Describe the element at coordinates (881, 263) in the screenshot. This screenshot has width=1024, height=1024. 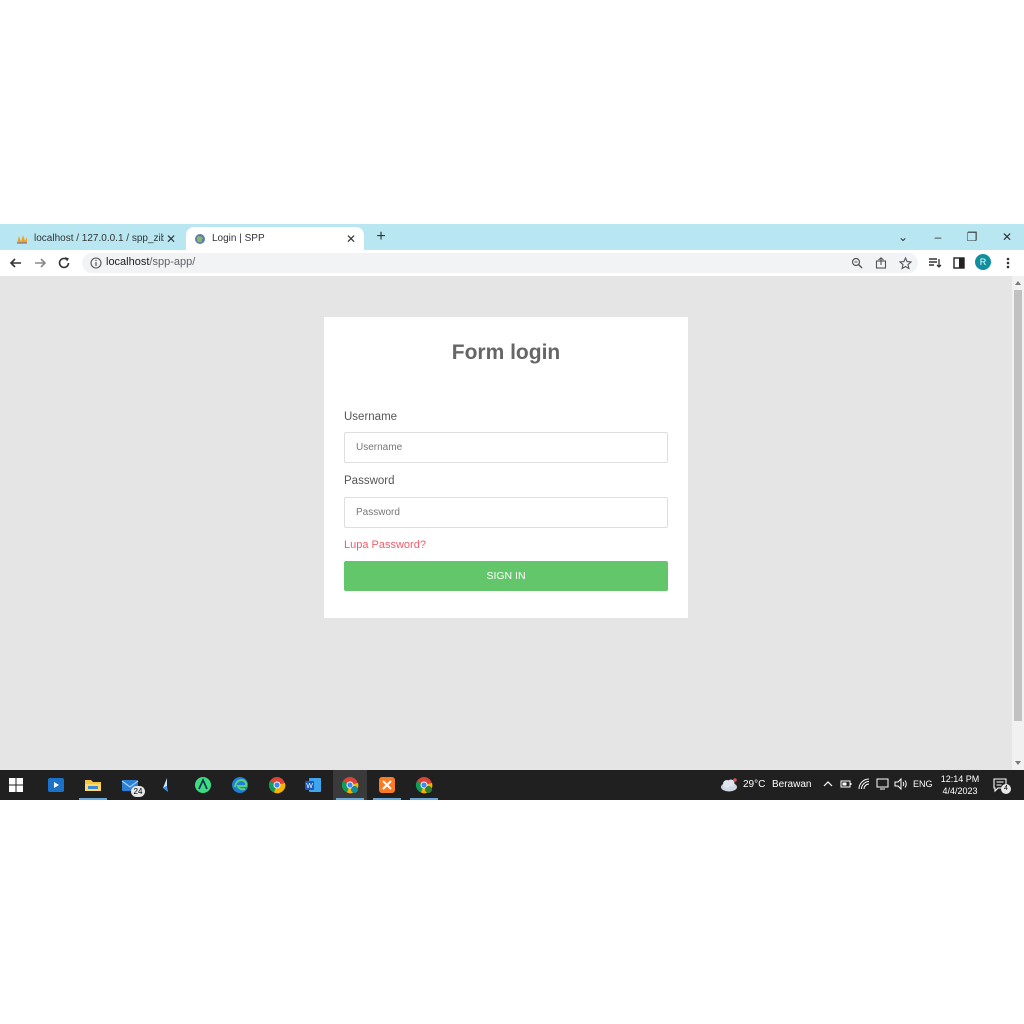
I see `share-icon` at that location.